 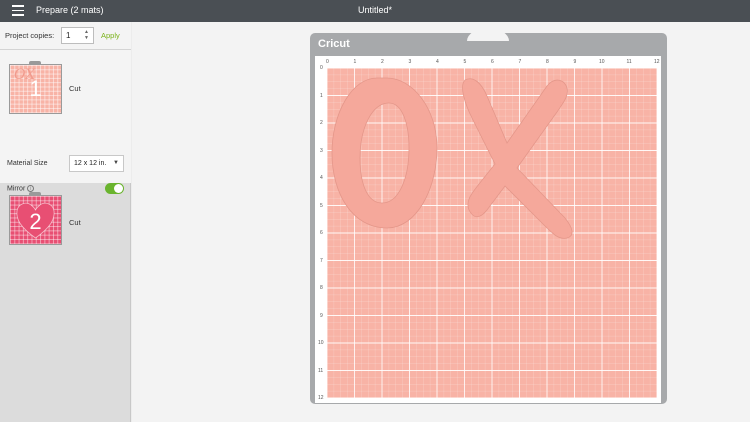 I want to click on material-size-value: 12 x 12 in., so click(x=90, y=163).